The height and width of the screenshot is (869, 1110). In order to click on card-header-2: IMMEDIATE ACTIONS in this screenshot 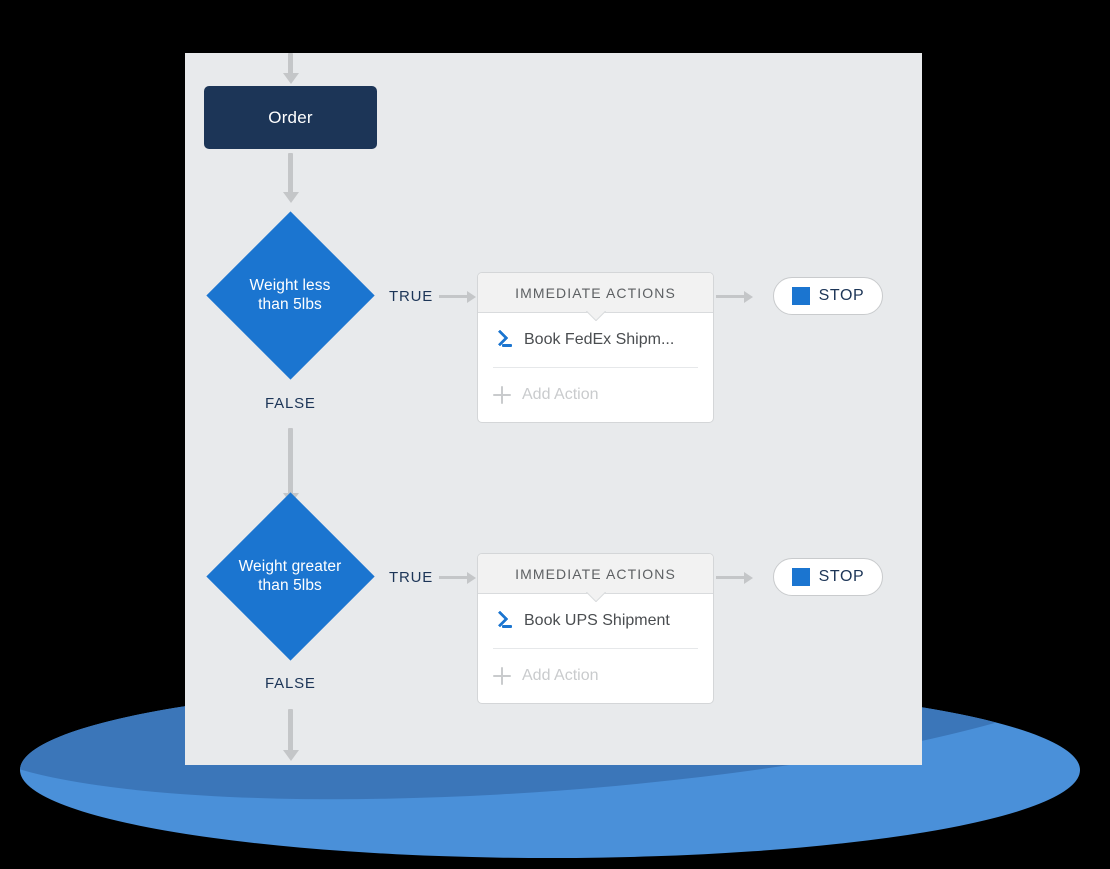, I will do `click(595, 574)`.